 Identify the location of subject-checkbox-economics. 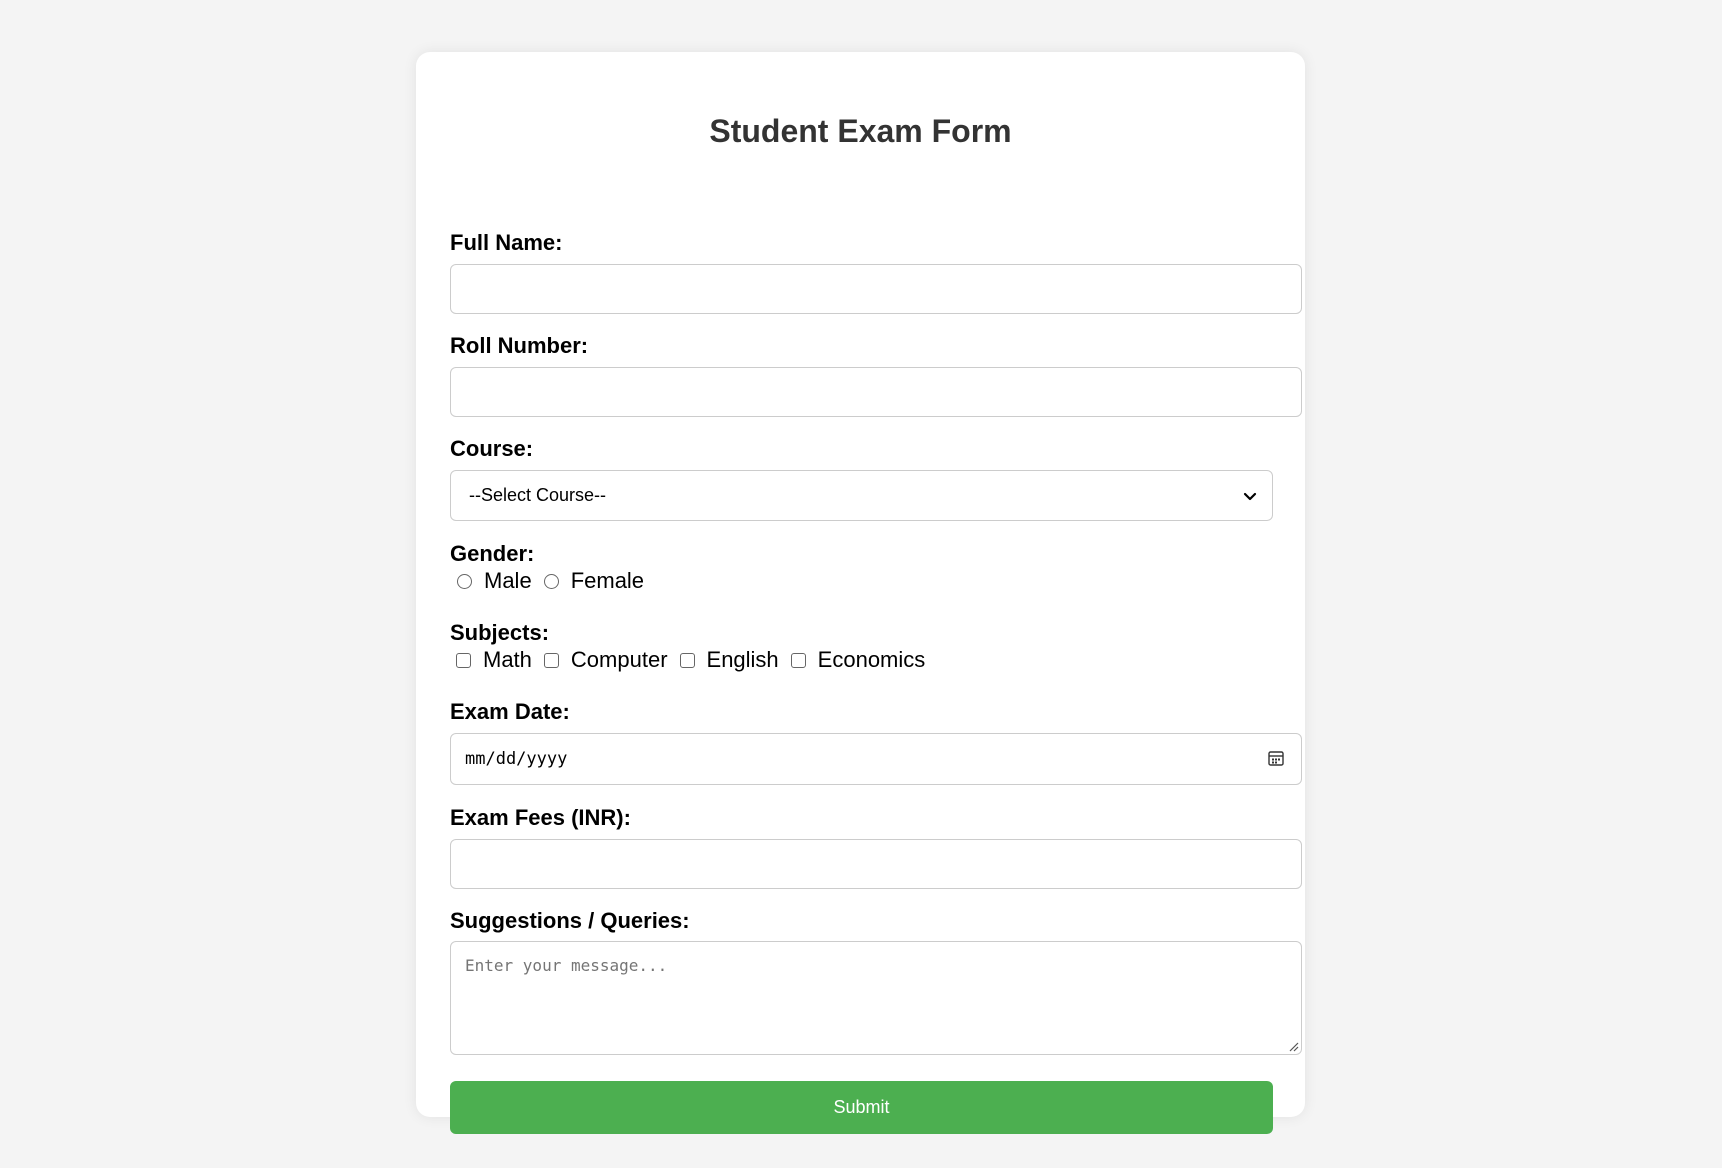
(798, 660).